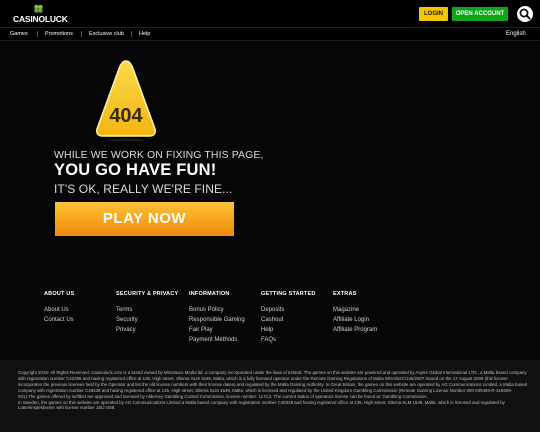 Image resolution: width=540 pixels, height=432 pixels. I want to click on footer-link-cashout: Cashout, so click(288, 320).